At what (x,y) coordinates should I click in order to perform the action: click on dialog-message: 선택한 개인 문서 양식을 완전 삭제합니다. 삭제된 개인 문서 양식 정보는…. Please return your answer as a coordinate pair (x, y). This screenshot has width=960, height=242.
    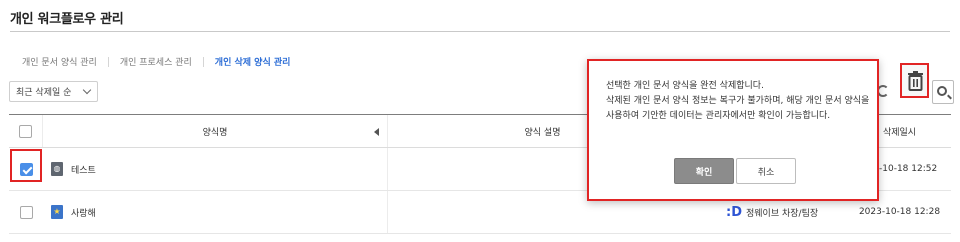
    Looking at the image, I should click on (738, 101).